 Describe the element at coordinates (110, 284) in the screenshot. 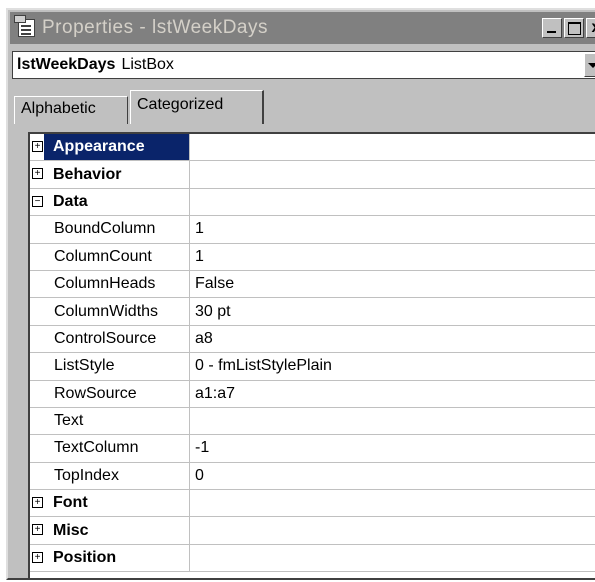

I see `property-name: ColumnHeads` at that location.